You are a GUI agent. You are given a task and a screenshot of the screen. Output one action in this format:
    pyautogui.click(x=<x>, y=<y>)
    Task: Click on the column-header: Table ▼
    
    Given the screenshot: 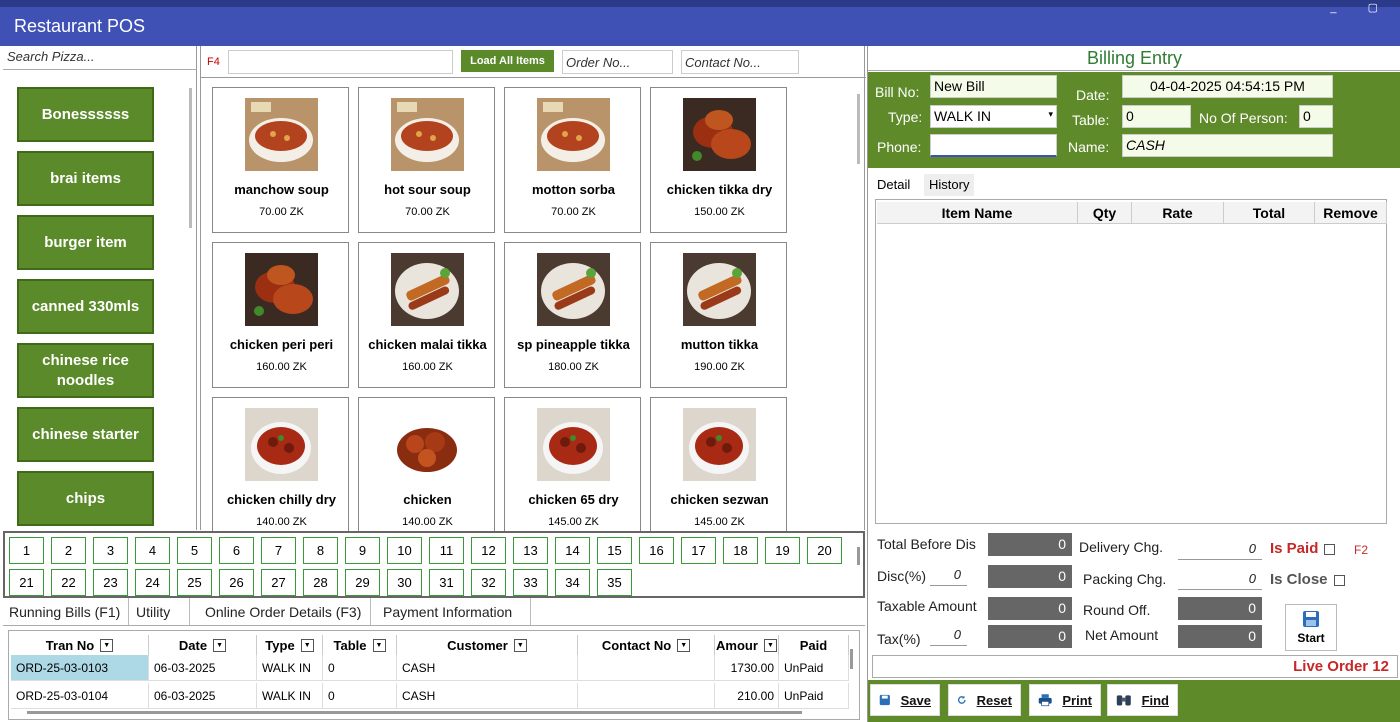 What is the action you would take?
    pyautogui.click(x=360, y=645)
    